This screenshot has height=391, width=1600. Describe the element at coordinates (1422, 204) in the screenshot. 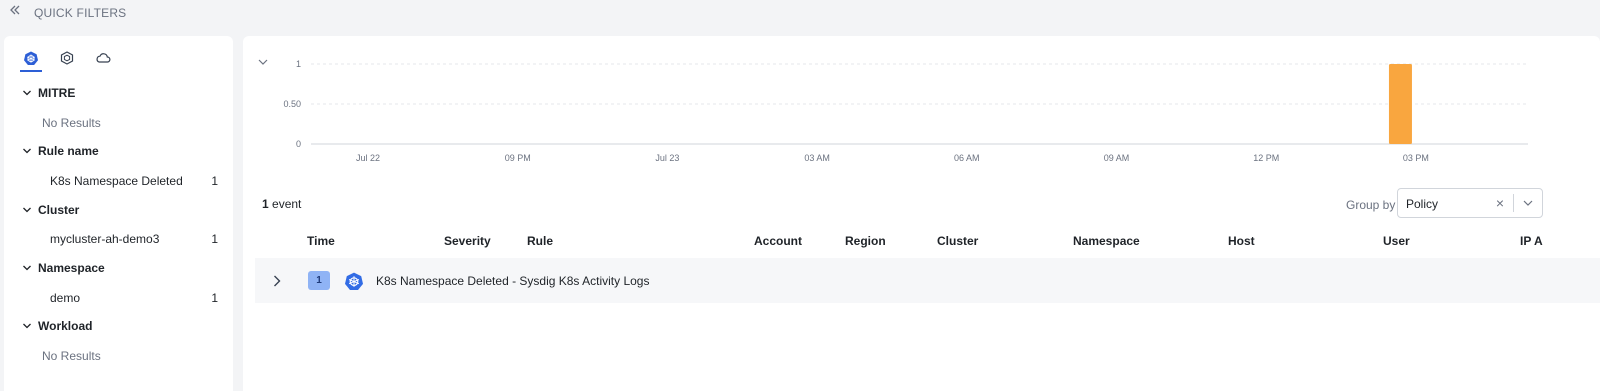

I see `group-by-value: Policy` at that location.